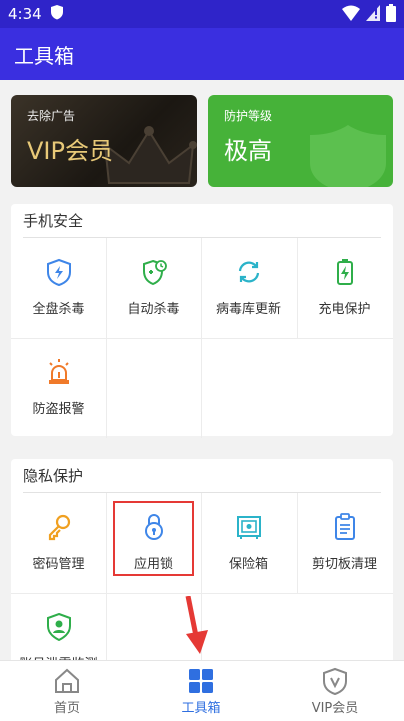 This screenshot has height=721, width=404. I want to click on vip-caption: 去除广告, so click(51, 116).